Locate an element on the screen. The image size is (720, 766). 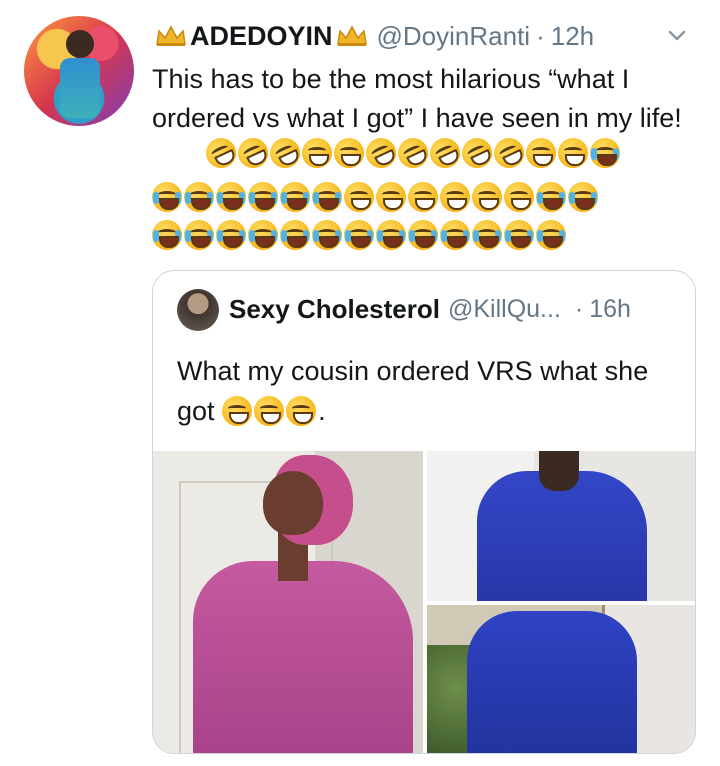
quoted-tweet-header: Sexy Cholesterol @KillQu... · 16h is located at coordinates (454, 309).